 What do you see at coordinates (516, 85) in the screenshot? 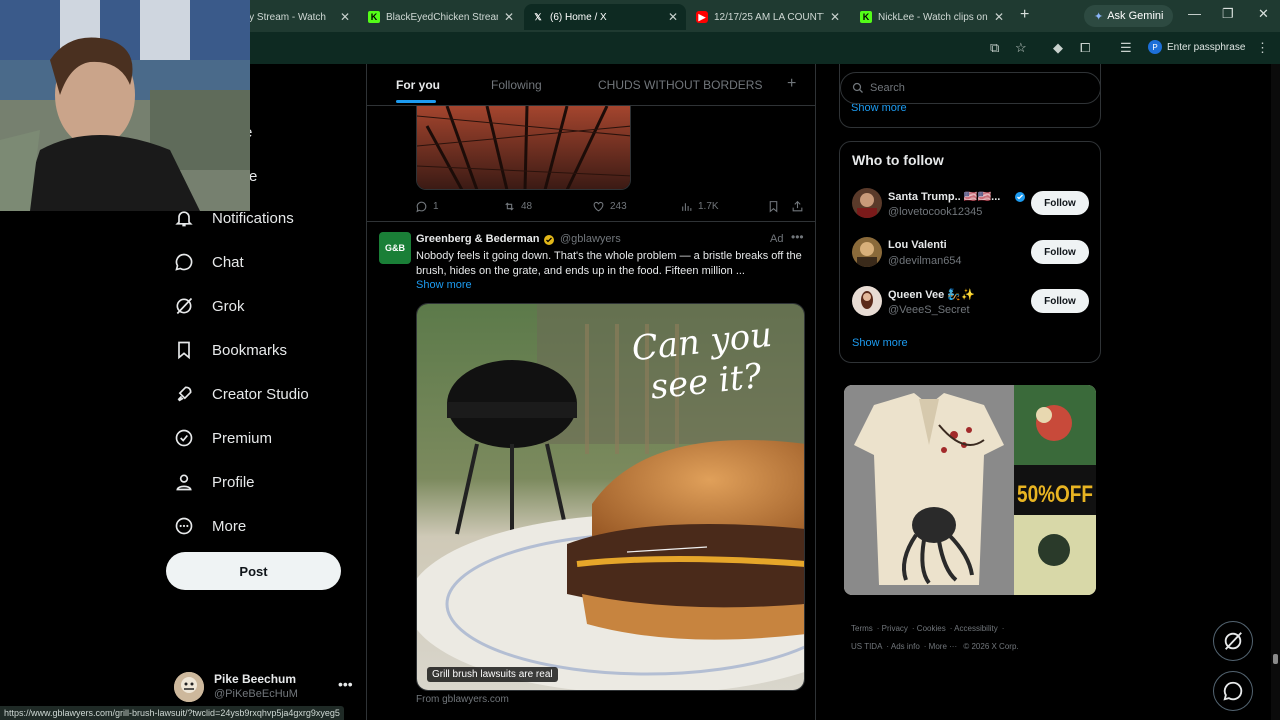
I see `tab-following: Following` at bounding box center [516, 85].